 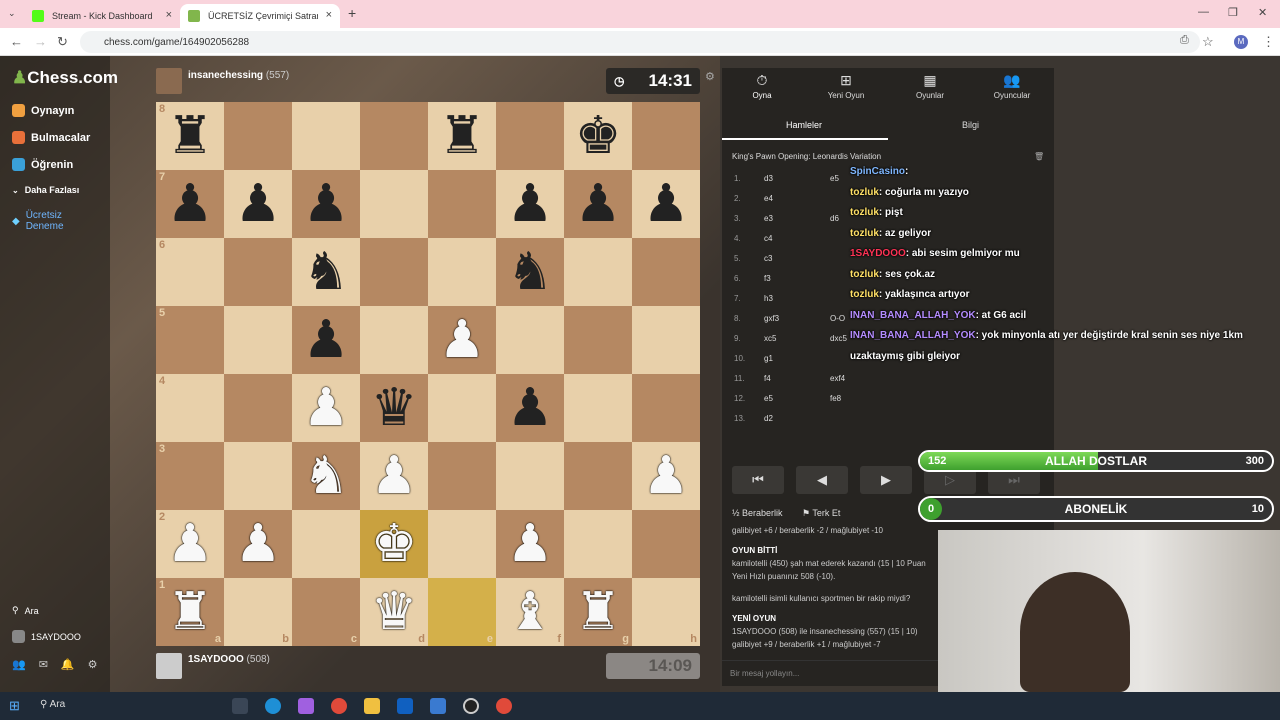 What do you see at coordinates (394, 204) in the screenshot?
I see `square-d7` at bounding box center [394, 204].